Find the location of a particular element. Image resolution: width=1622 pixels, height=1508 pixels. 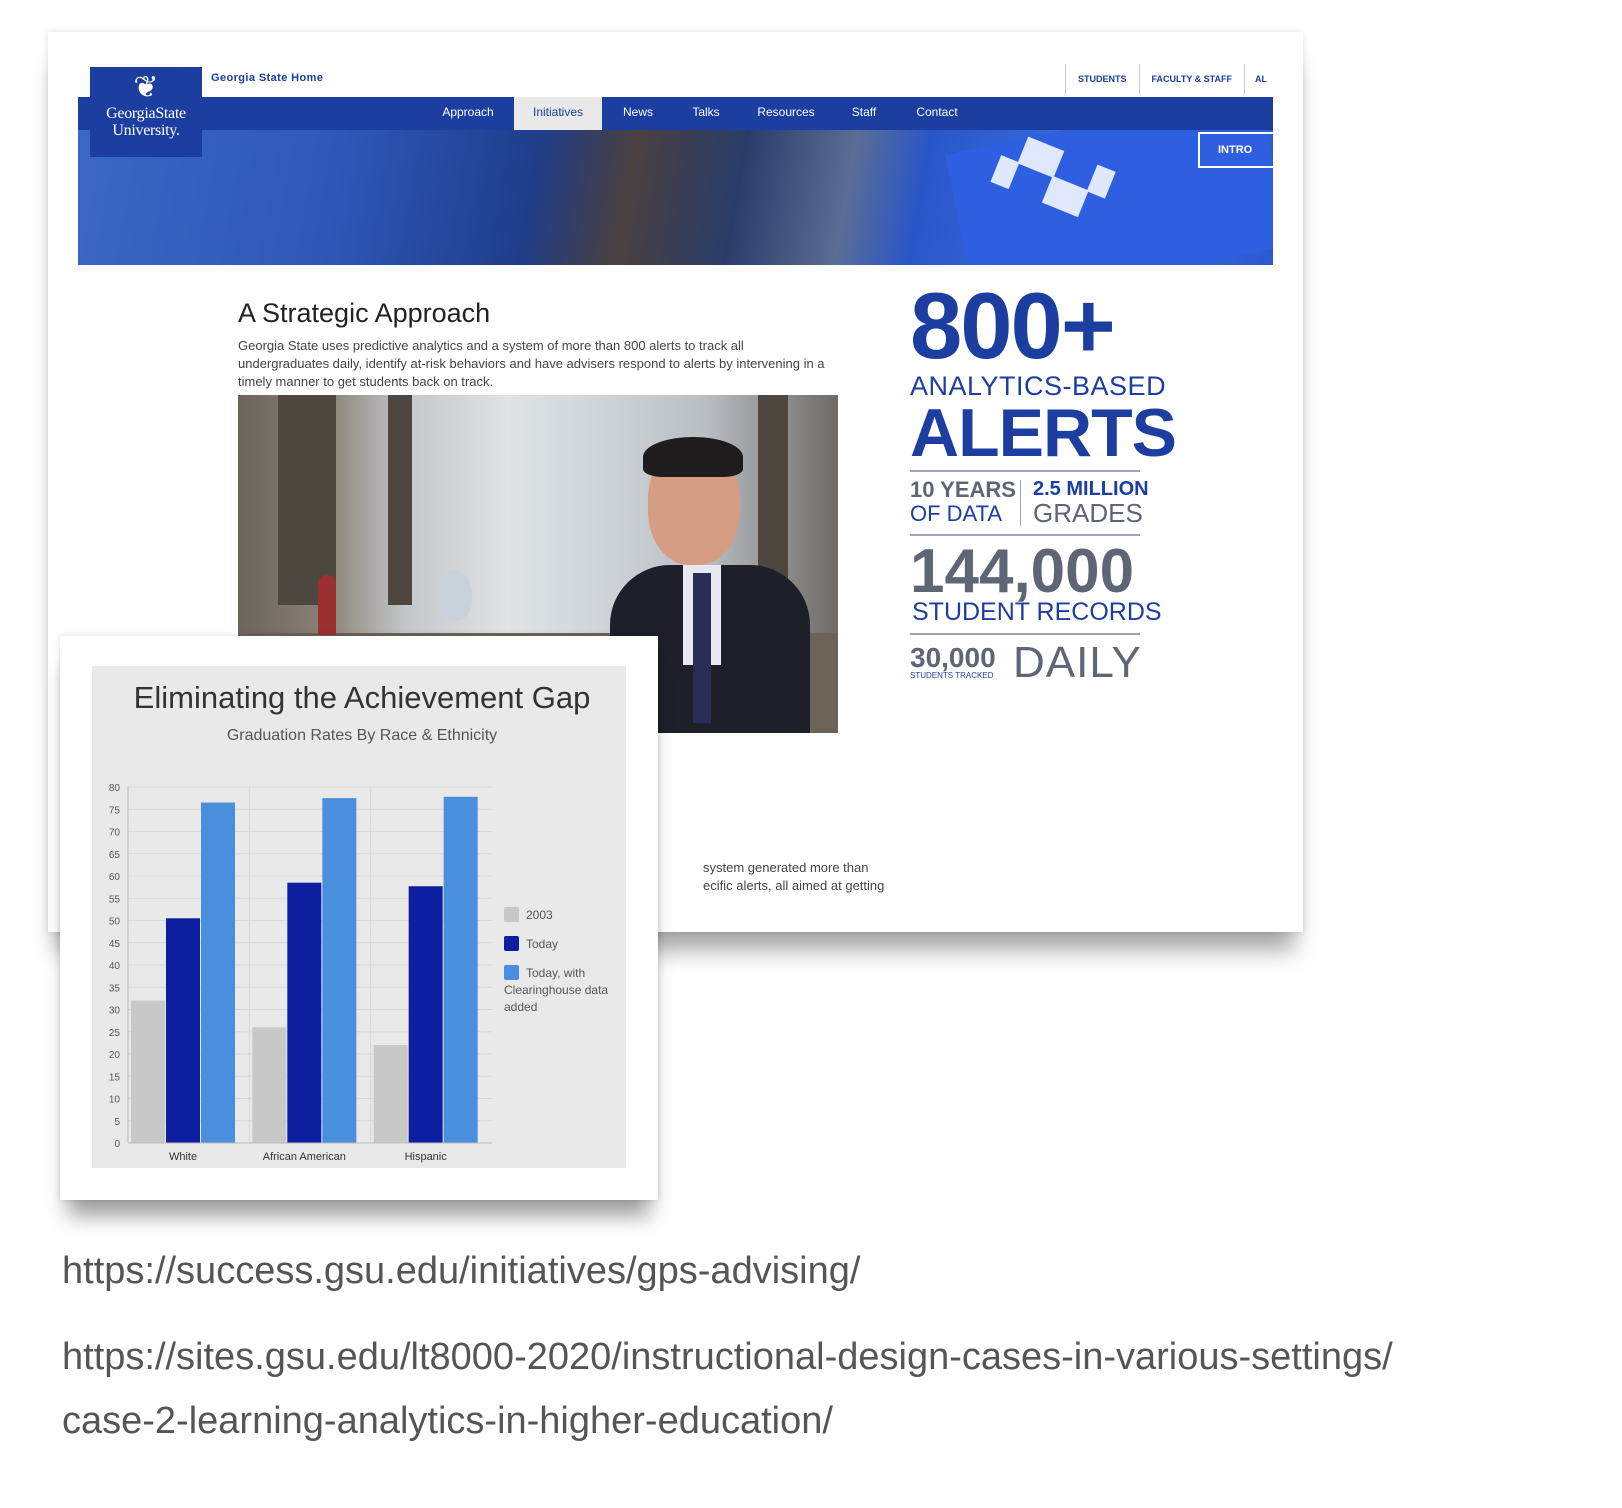

students-link: STUDENTS is located at coordinates (1101, 79).